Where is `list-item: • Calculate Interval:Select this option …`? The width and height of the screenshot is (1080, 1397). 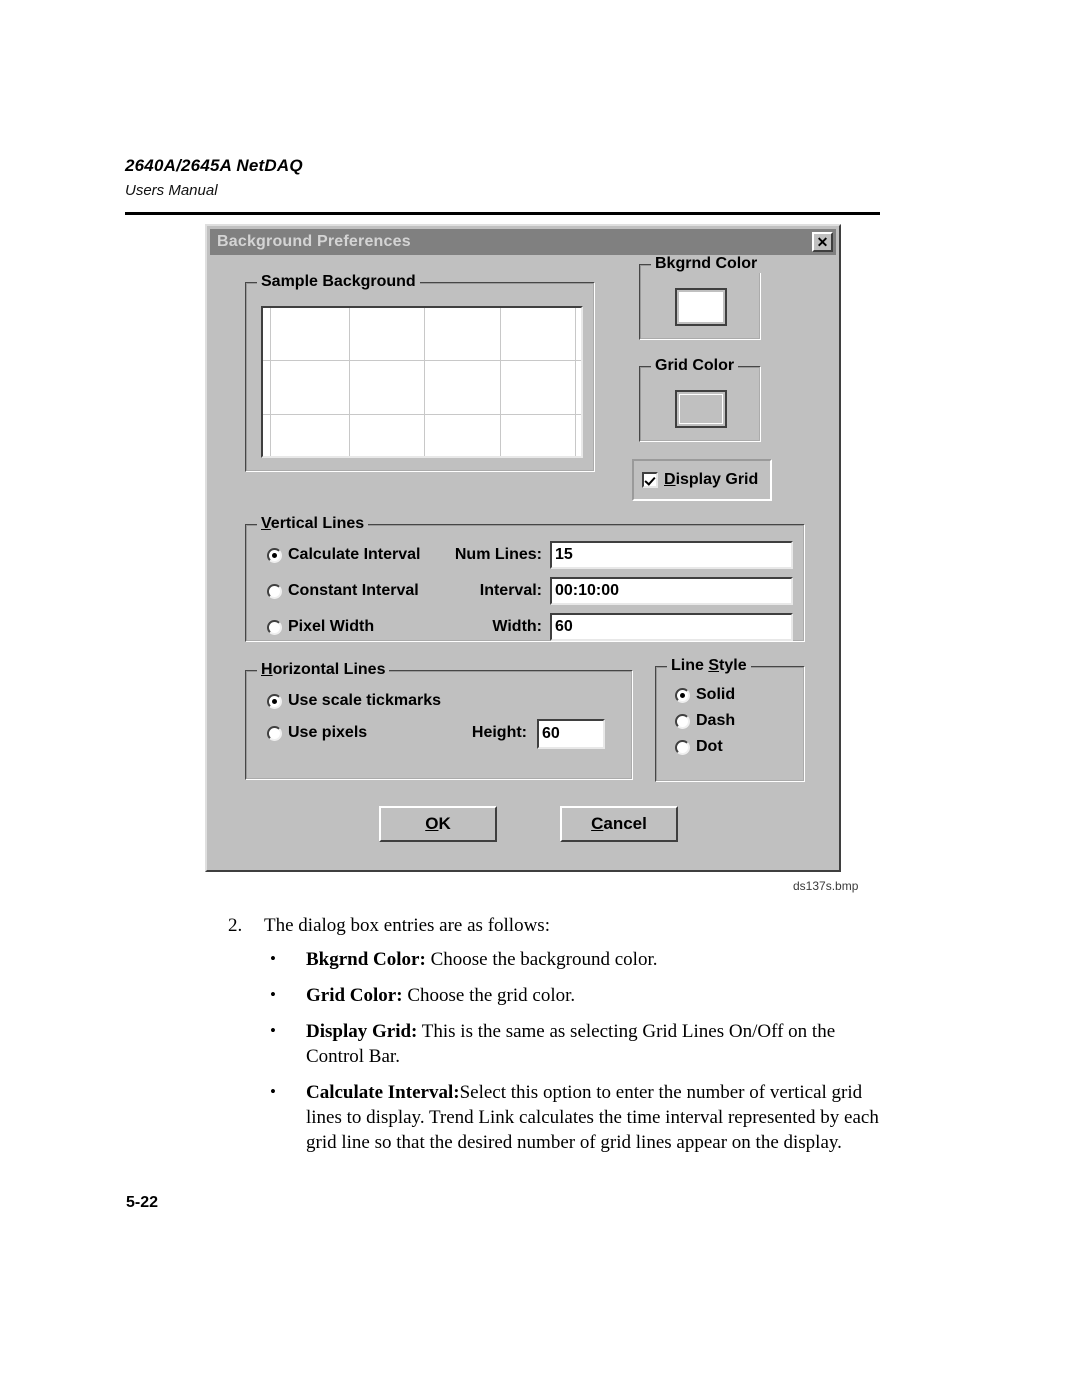 list-item: • Calculate Interval:Select this option … is located at coordinates (558, 1117).